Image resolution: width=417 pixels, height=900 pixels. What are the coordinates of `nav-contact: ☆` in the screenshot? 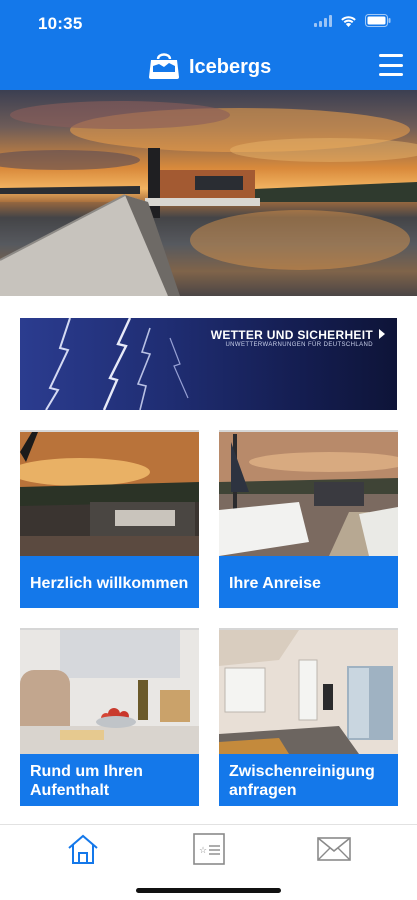 It's located at (209, 851).